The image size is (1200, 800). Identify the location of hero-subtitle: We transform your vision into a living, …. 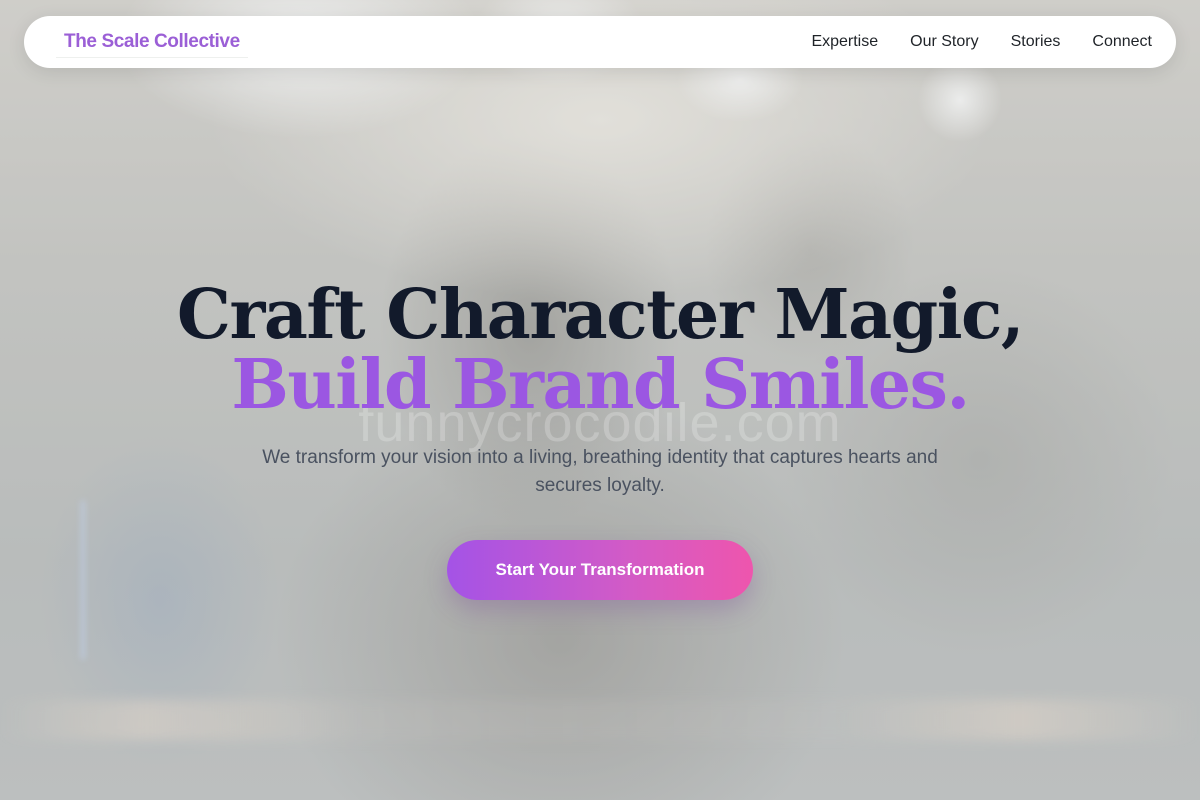
(600, 471).